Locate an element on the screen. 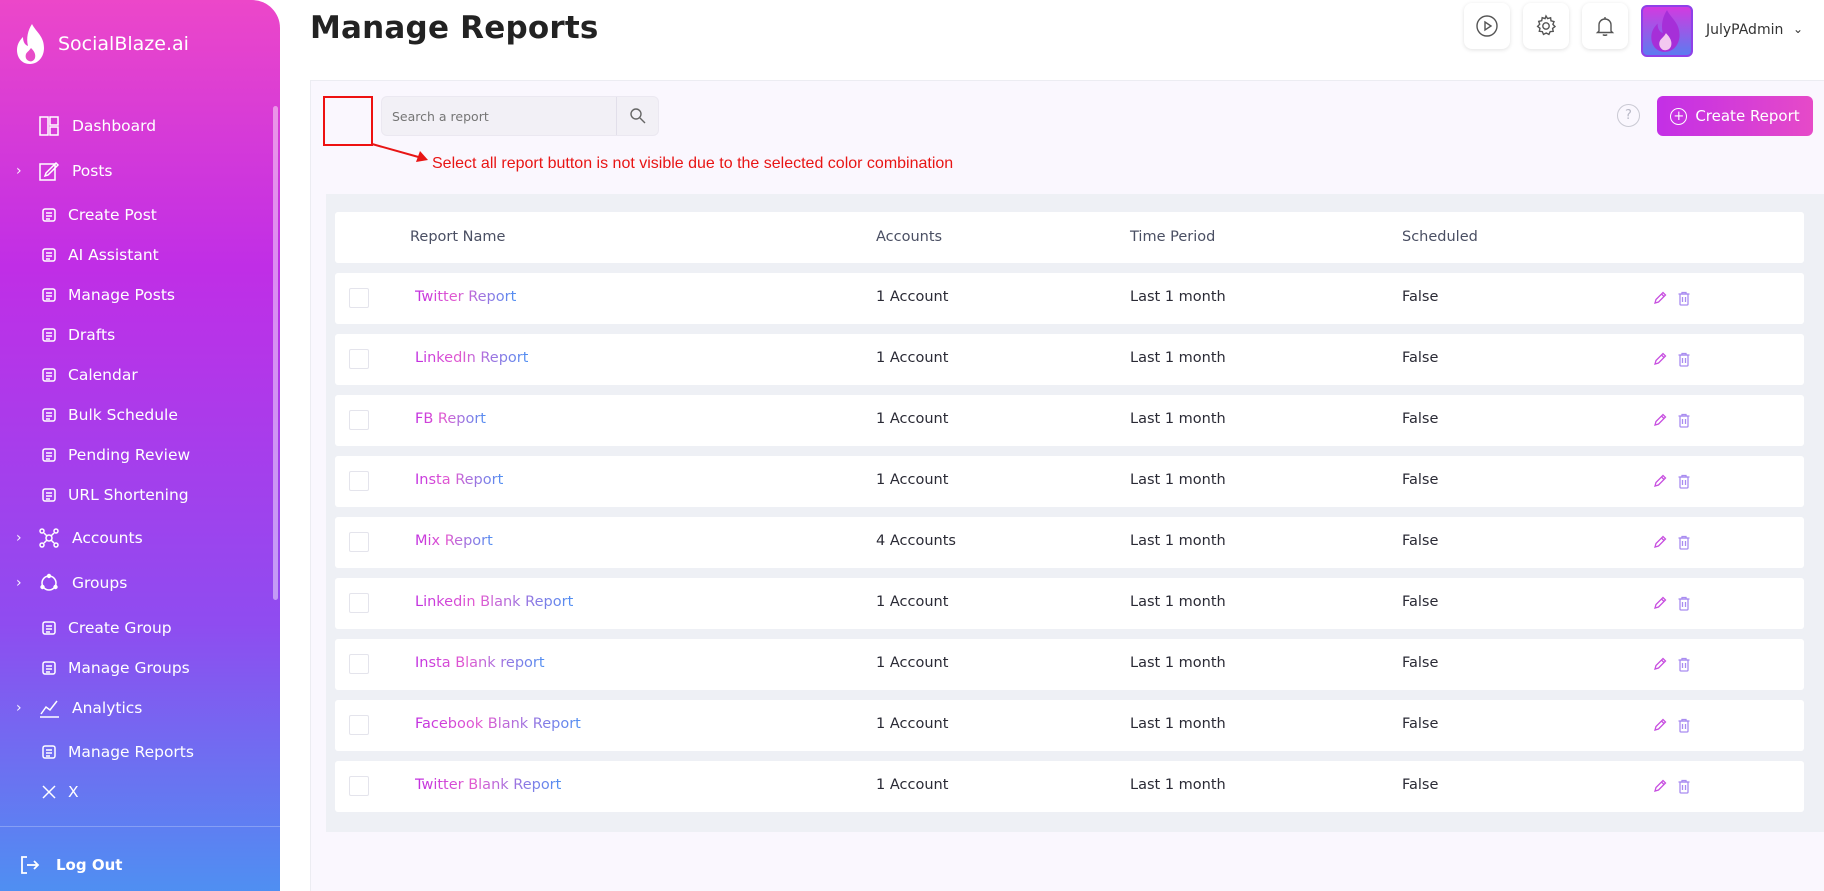 This screenshot has width=1824, height=891. create-report-button: + Create Report is located at coordinates (1735, 116).